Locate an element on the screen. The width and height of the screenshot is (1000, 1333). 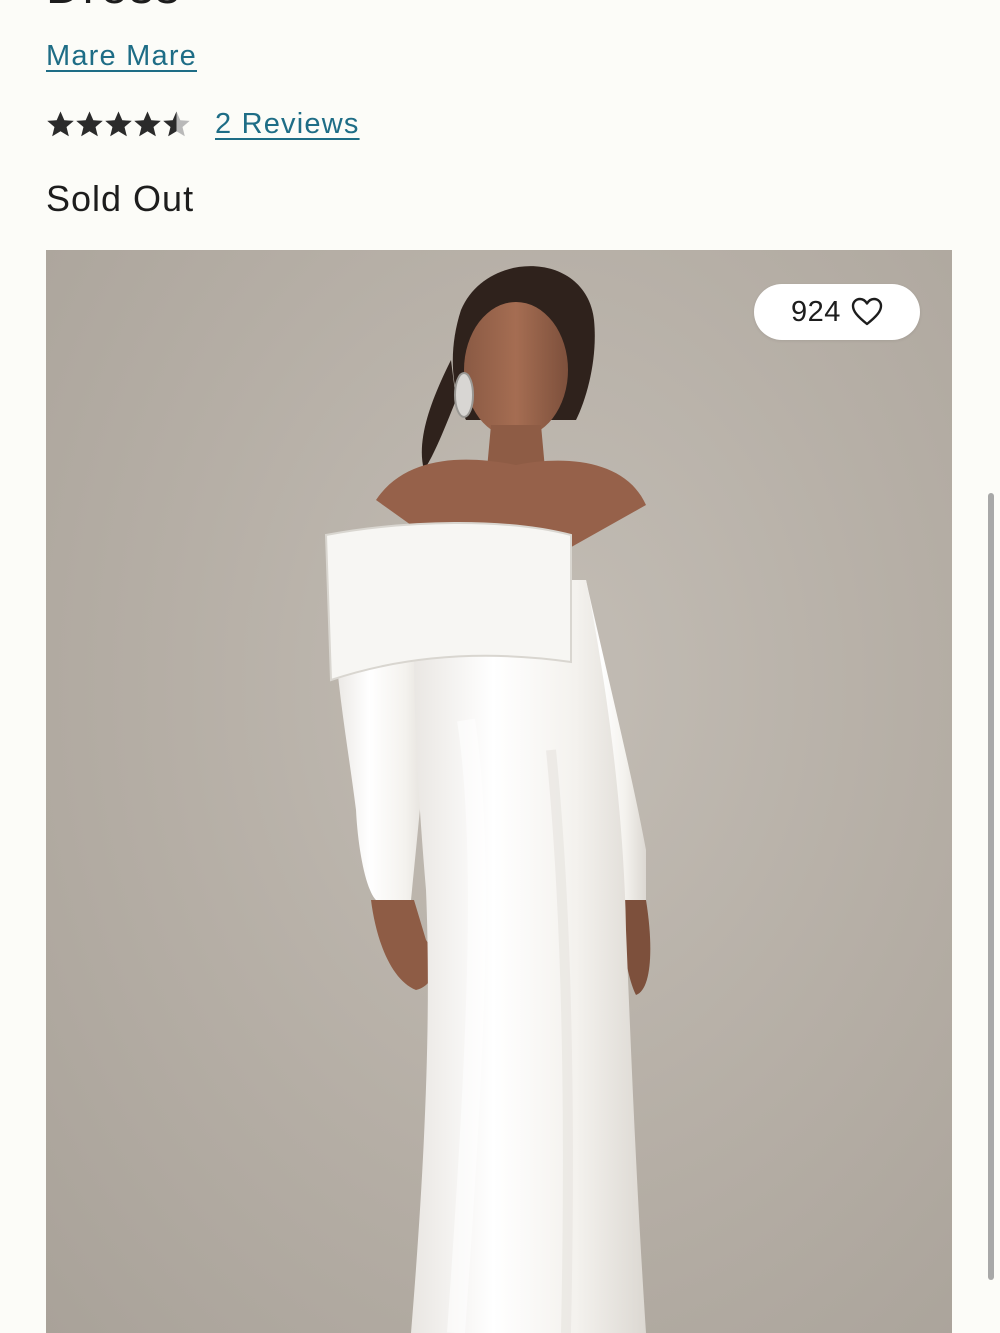
wishlist-button: 924 is located at coordinates (837, 312).